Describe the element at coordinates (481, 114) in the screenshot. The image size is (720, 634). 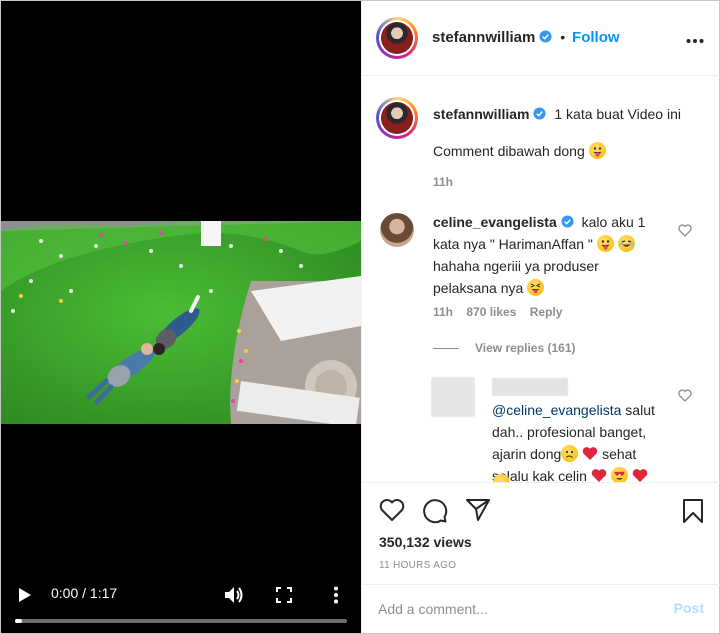
I see `caption-username: stefannwilliam` at that location.